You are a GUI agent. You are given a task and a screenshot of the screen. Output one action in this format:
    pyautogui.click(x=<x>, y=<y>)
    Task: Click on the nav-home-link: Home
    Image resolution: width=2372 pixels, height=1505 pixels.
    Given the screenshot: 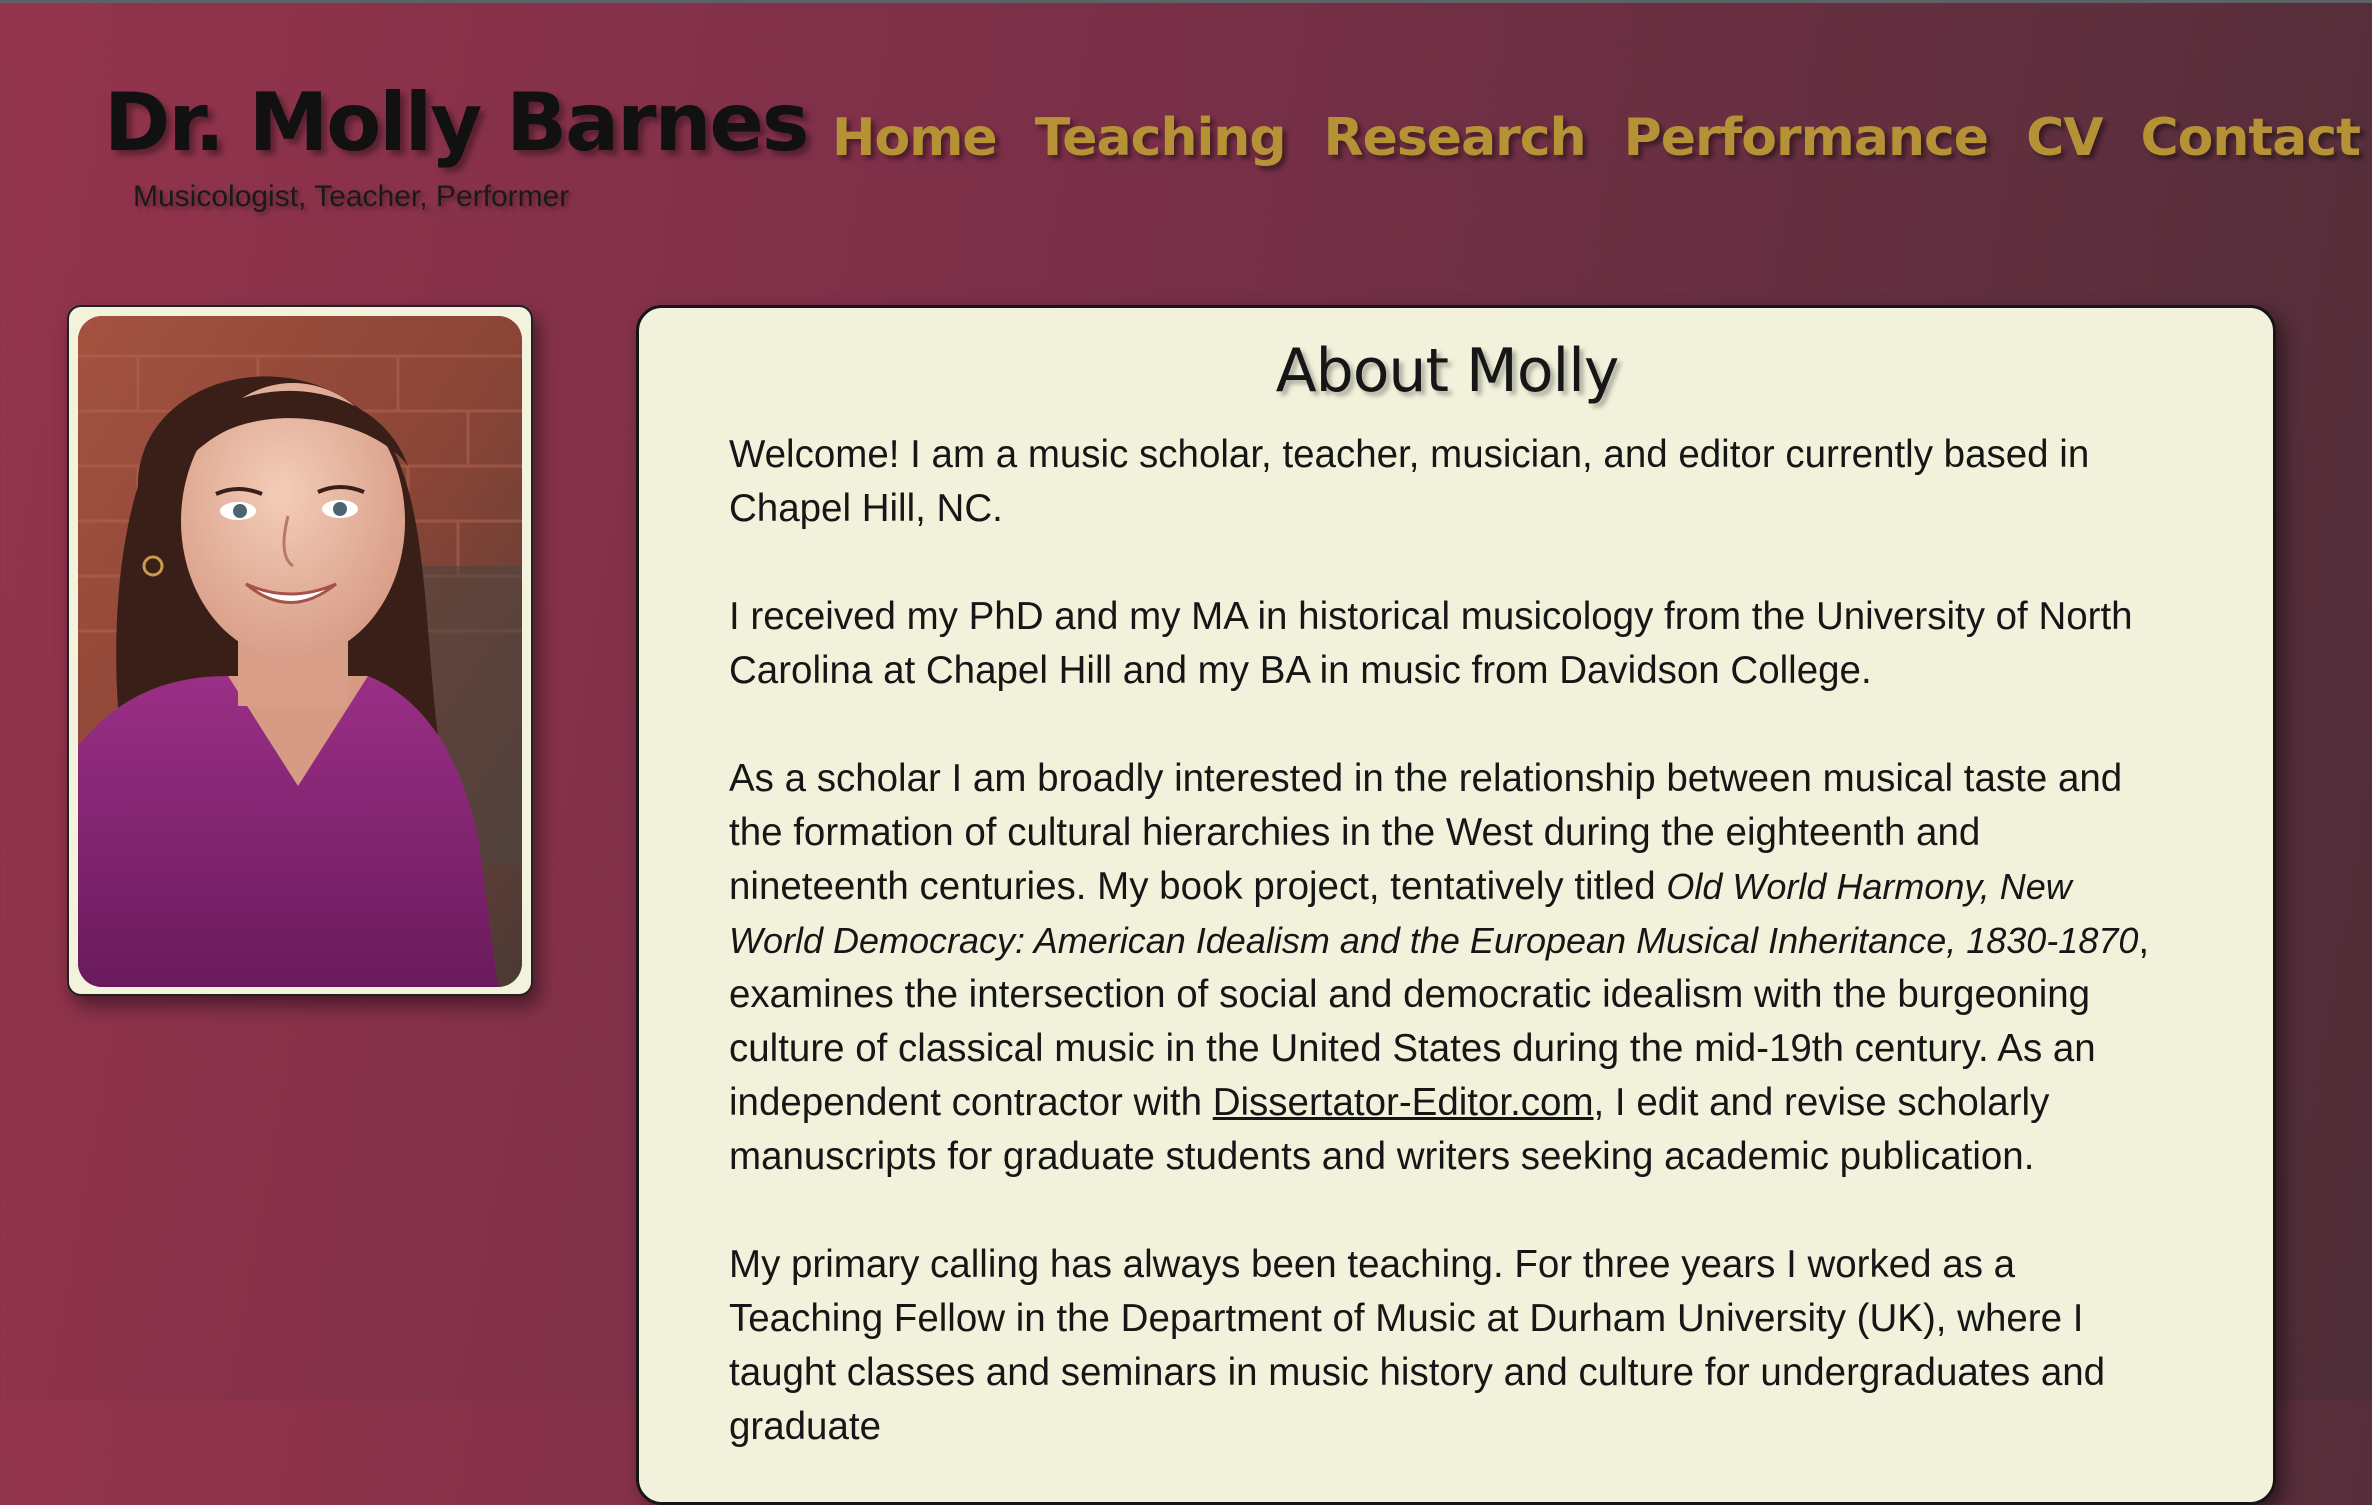 What is the action you would take?
    pyautogui.click(x=915, y=138)
    